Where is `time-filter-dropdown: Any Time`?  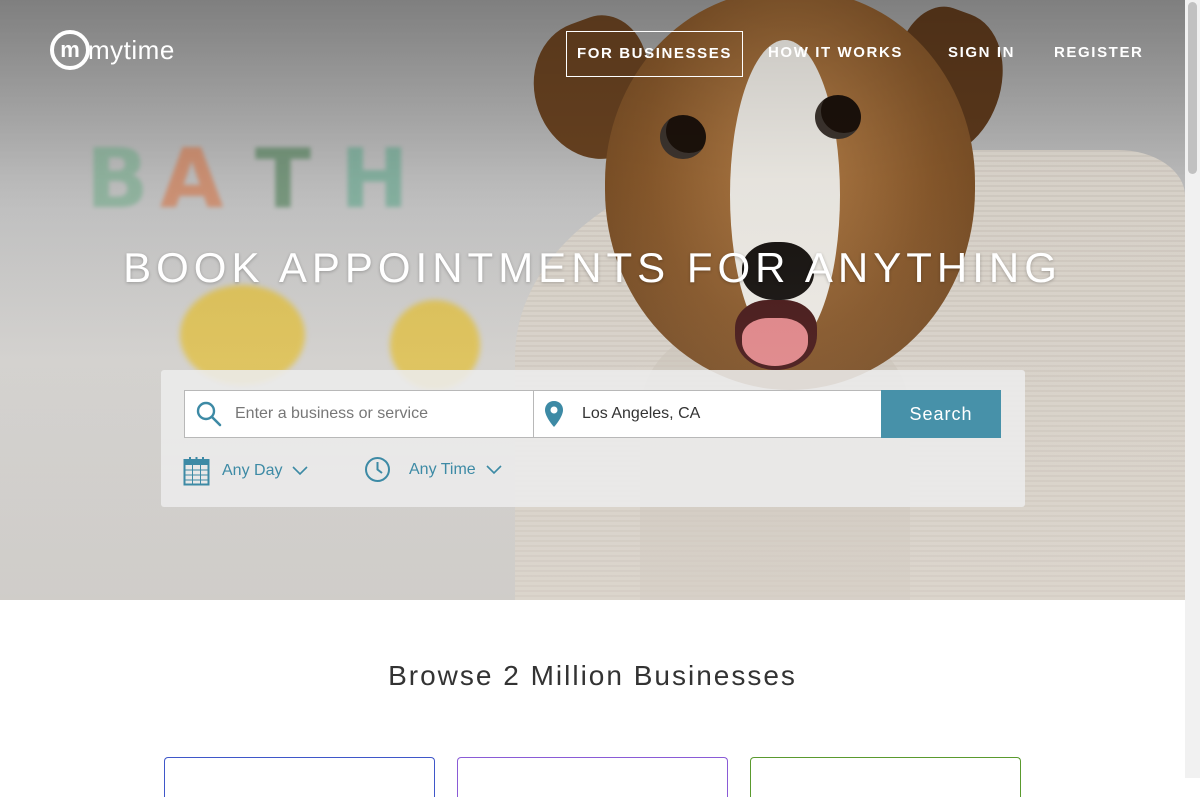
time-filter-dropdown: Any Time is located at coordinates (433, 469).